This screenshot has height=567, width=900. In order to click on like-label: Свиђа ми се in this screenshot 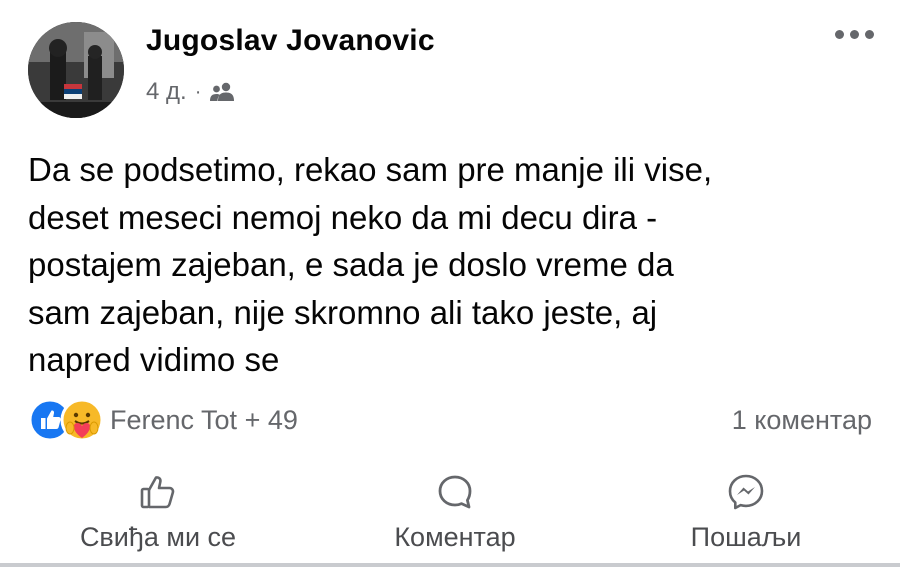, I will do `click(158, 537)`.